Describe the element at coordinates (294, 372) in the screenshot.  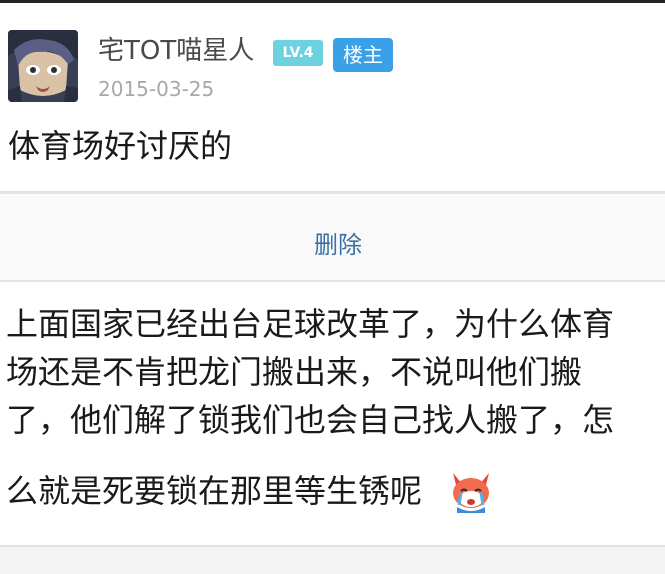
I see `reply-line: 场还是不肯把龙门搬出来，不说叫他们搬` at that location.